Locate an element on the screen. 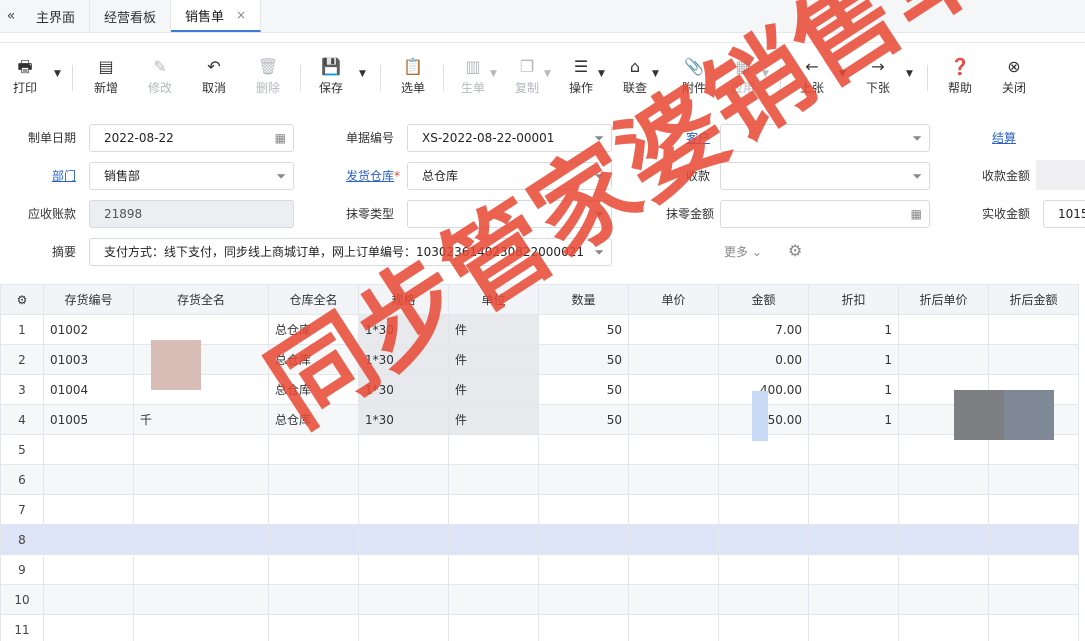  column-header: 折后金额 is located at coordinates (1033, 299).